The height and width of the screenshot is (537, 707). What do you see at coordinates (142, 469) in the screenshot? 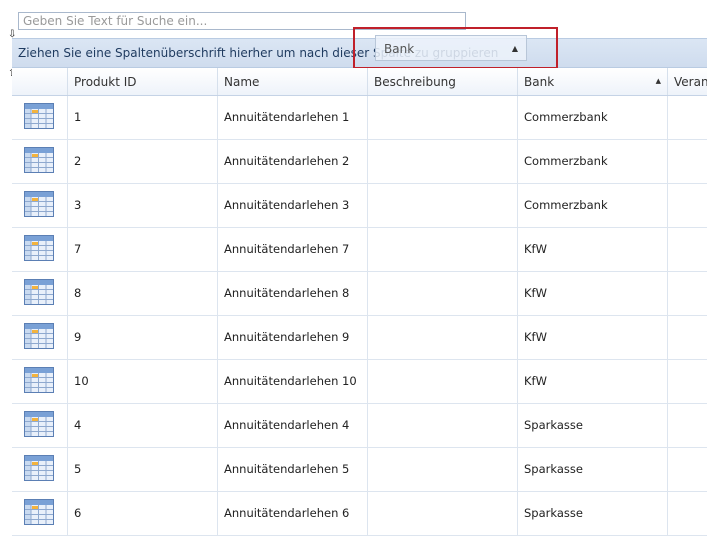
I see `cell-produkt-id: 5` at bounding box center [142, 469].